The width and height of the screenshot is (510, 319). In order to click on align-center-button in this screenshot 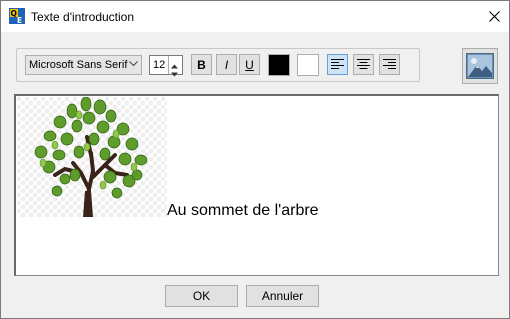, I will do `click(363, 64)`.